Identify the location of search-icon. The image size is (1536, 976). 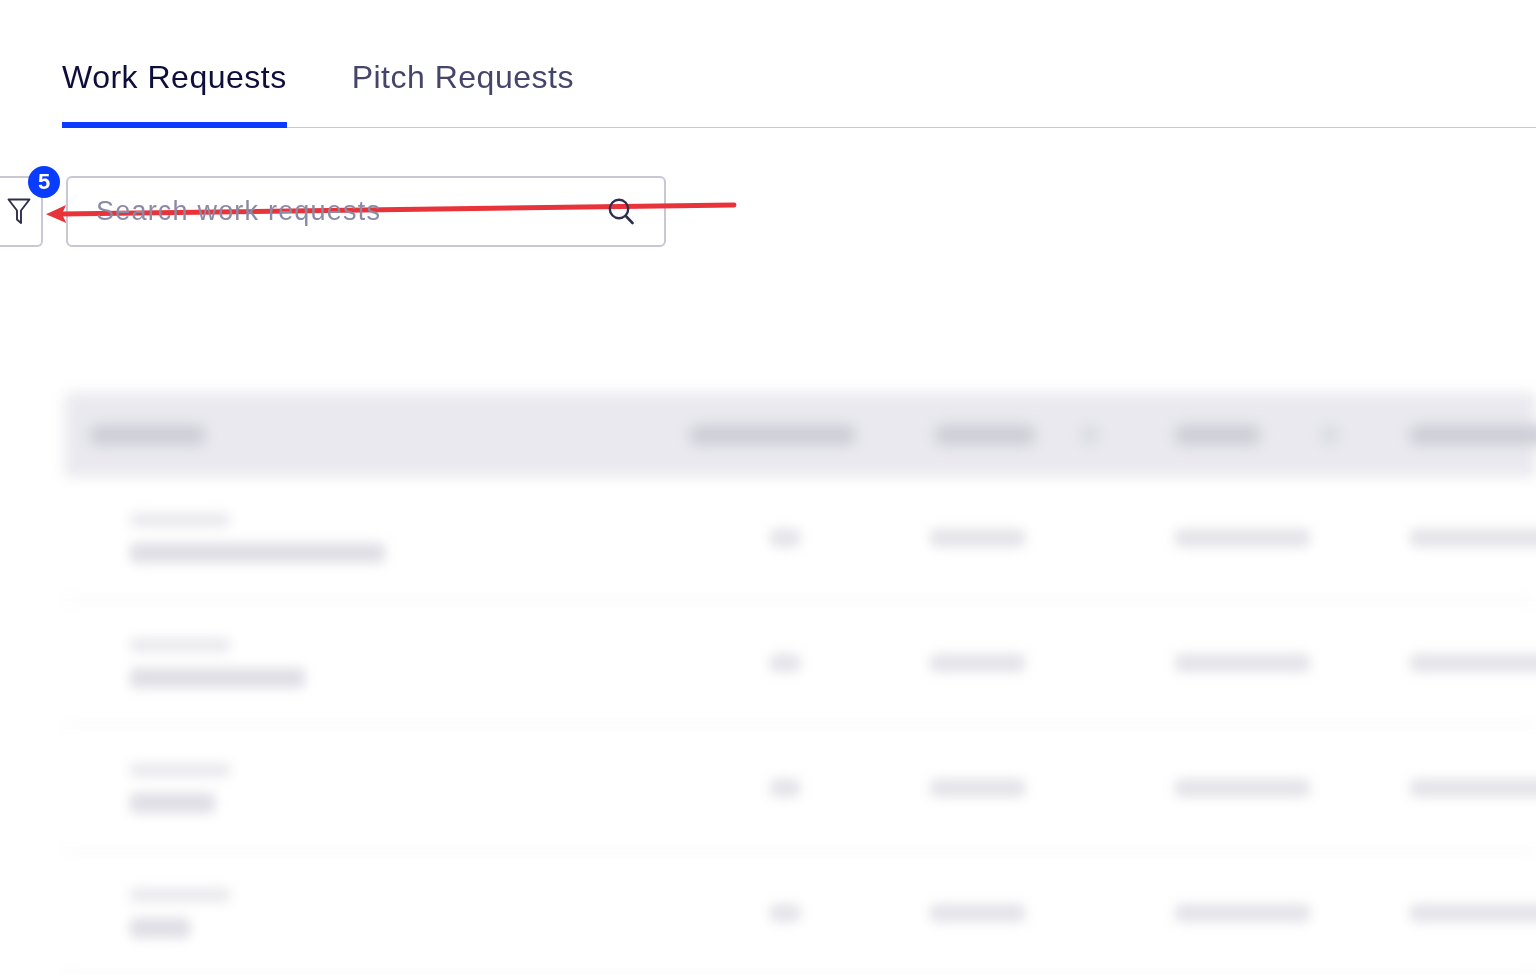
(621, 211).